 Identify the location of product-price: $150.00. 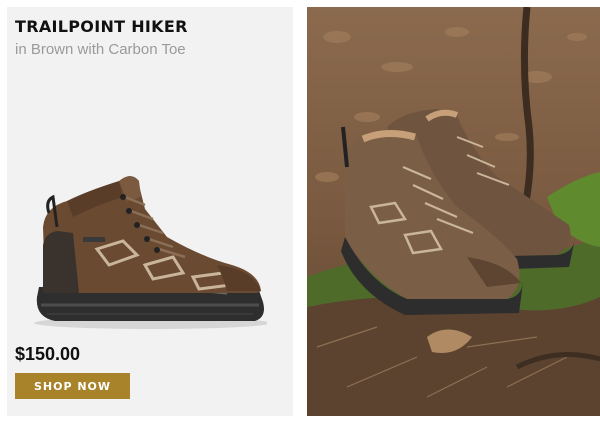
(48, 354).